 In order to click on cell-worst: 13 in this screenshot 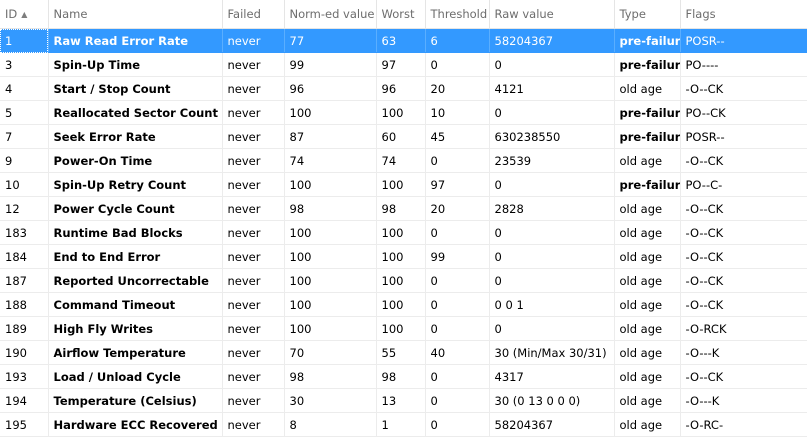, I will do `click(401, 400)`.